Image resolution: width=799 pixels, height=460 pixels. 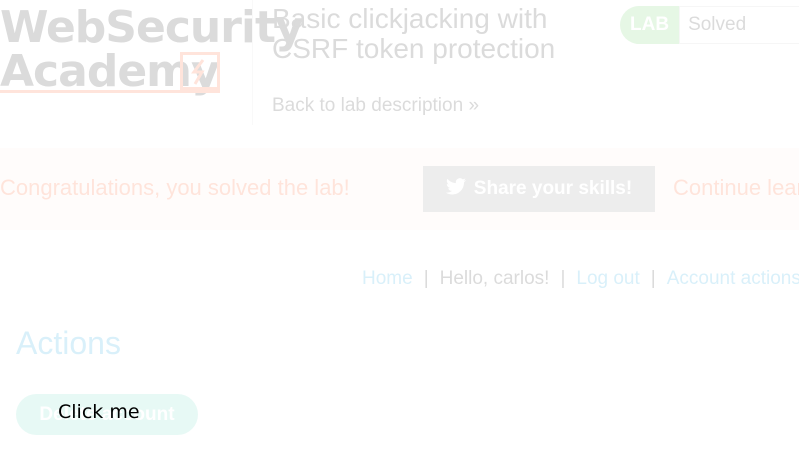 I want to click on nav-account-link: Account actions, so click(x=733, y=278).